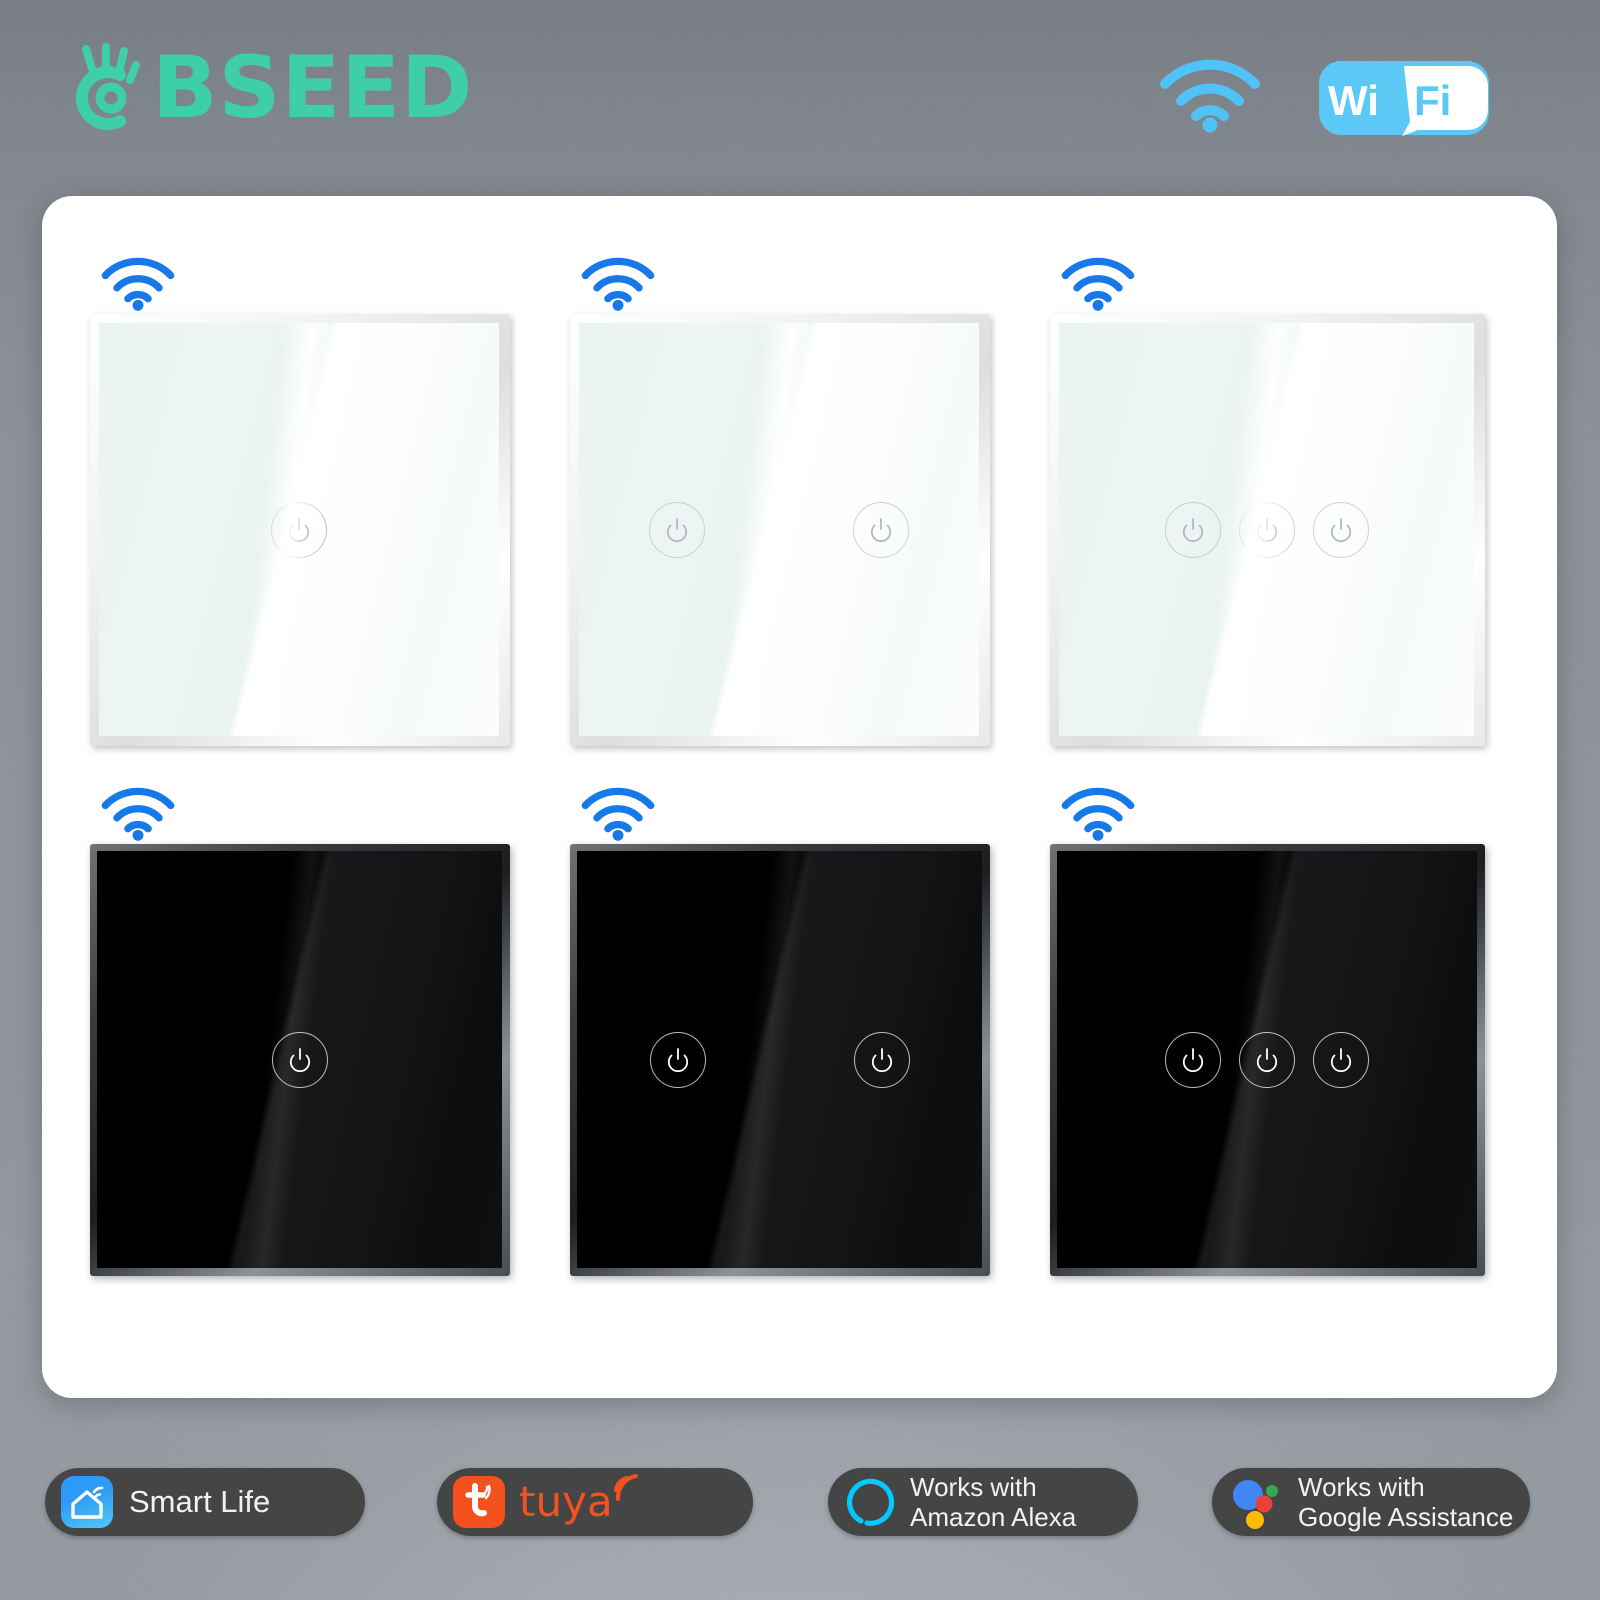  I want to click on badge-smart-life: Smart Life, so click(205, 1502).